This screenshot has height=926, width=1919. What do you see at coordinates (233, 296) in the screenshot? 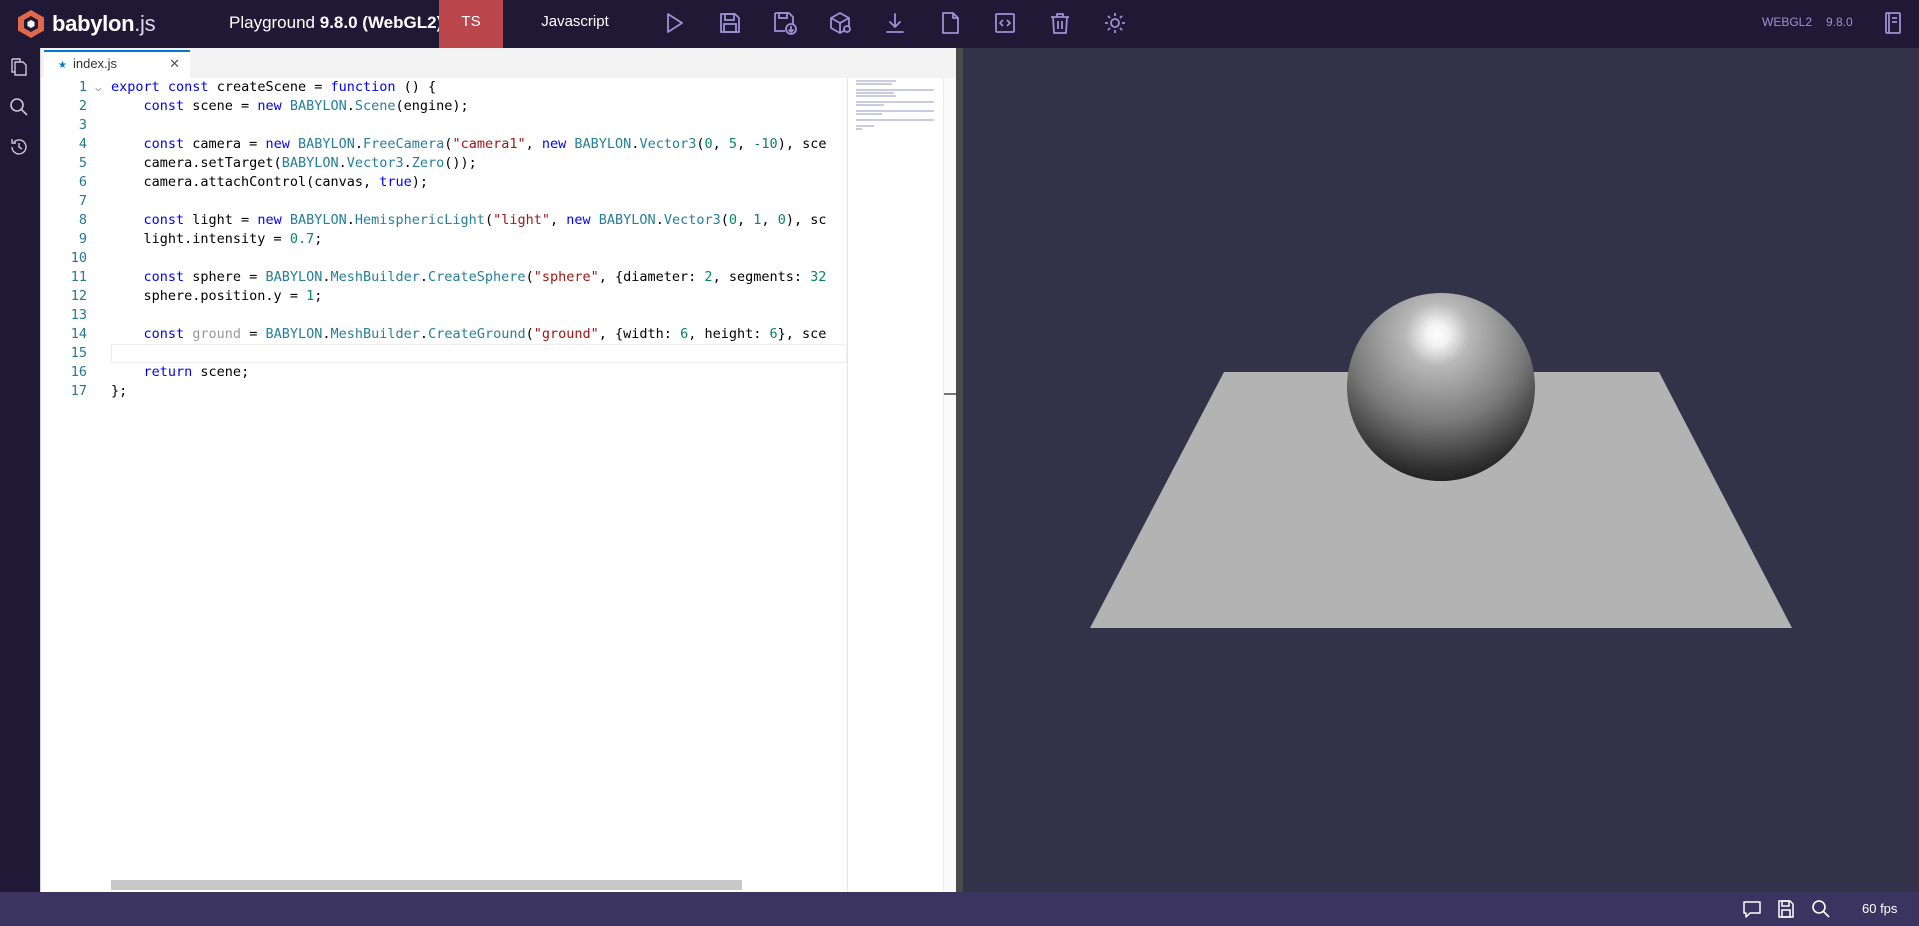
I see `code-line: sphere.position.y = 1;` at bounding box center [233, 296].